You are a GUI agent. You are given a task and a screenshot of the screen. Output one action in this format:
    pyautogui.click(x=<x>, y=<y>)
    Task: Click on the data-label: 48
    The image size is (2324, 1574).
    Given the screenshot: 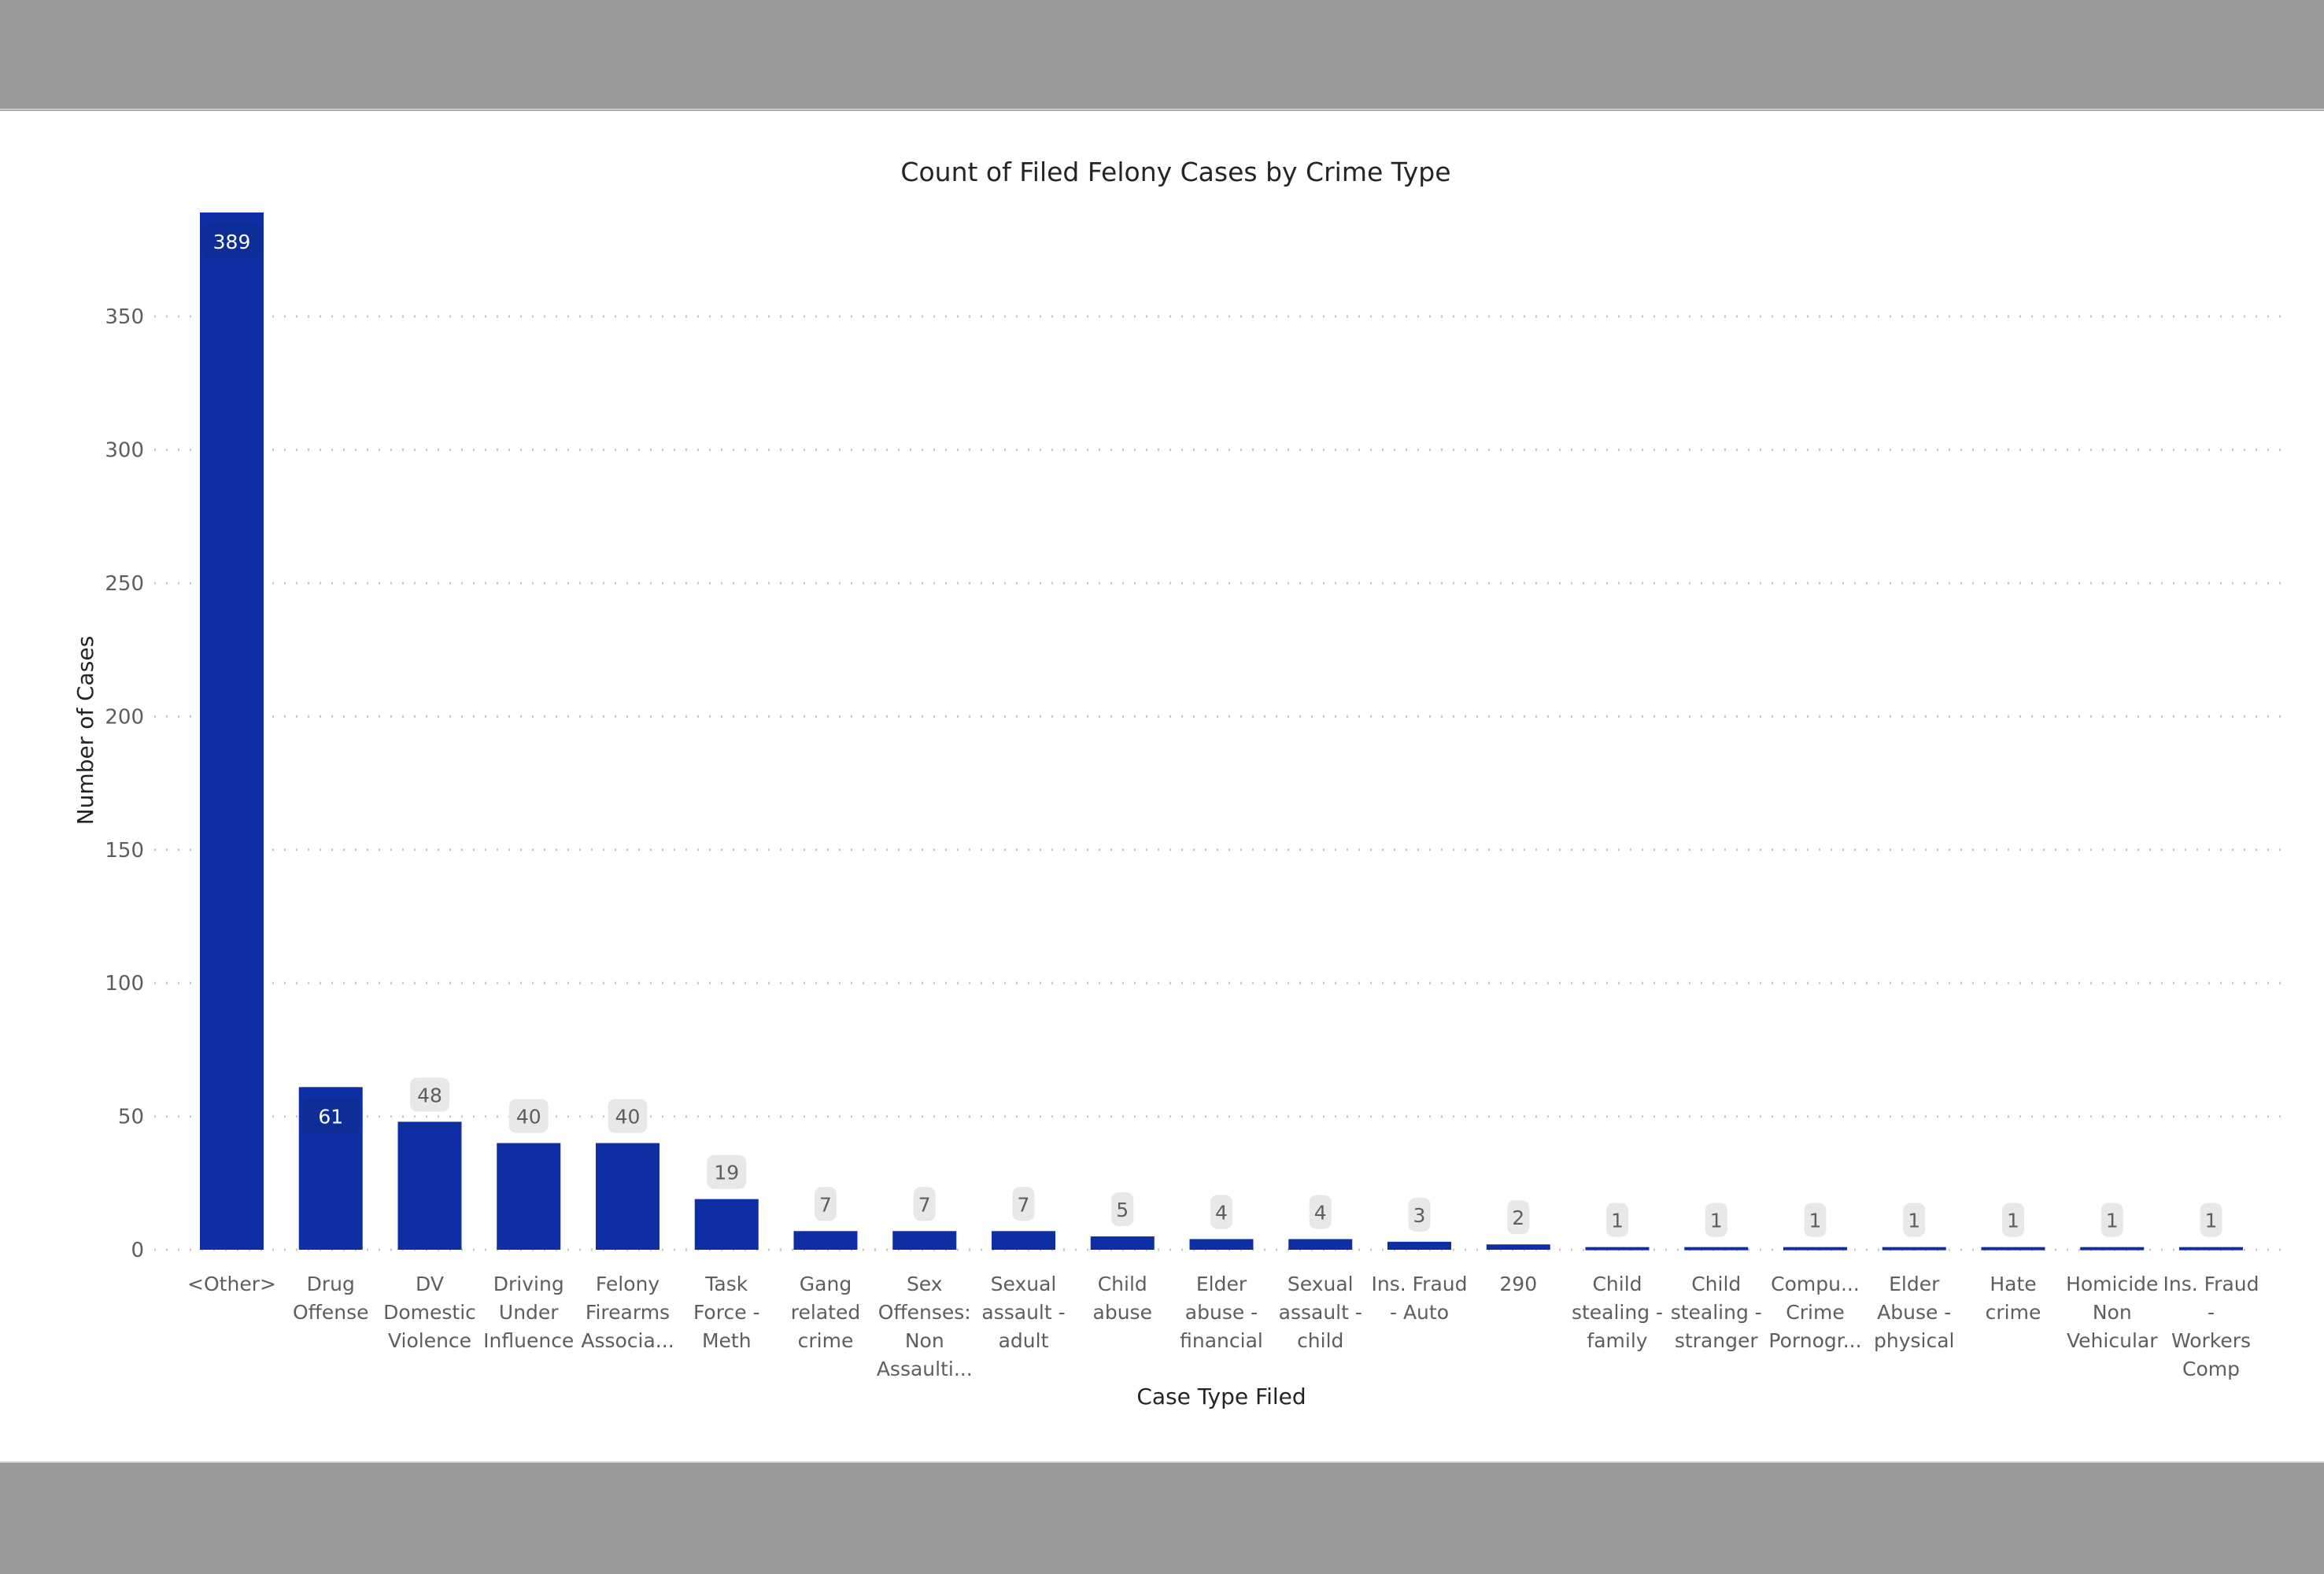 What is the action you would take?
    pyautogui.click(x=429, y=1096)
    